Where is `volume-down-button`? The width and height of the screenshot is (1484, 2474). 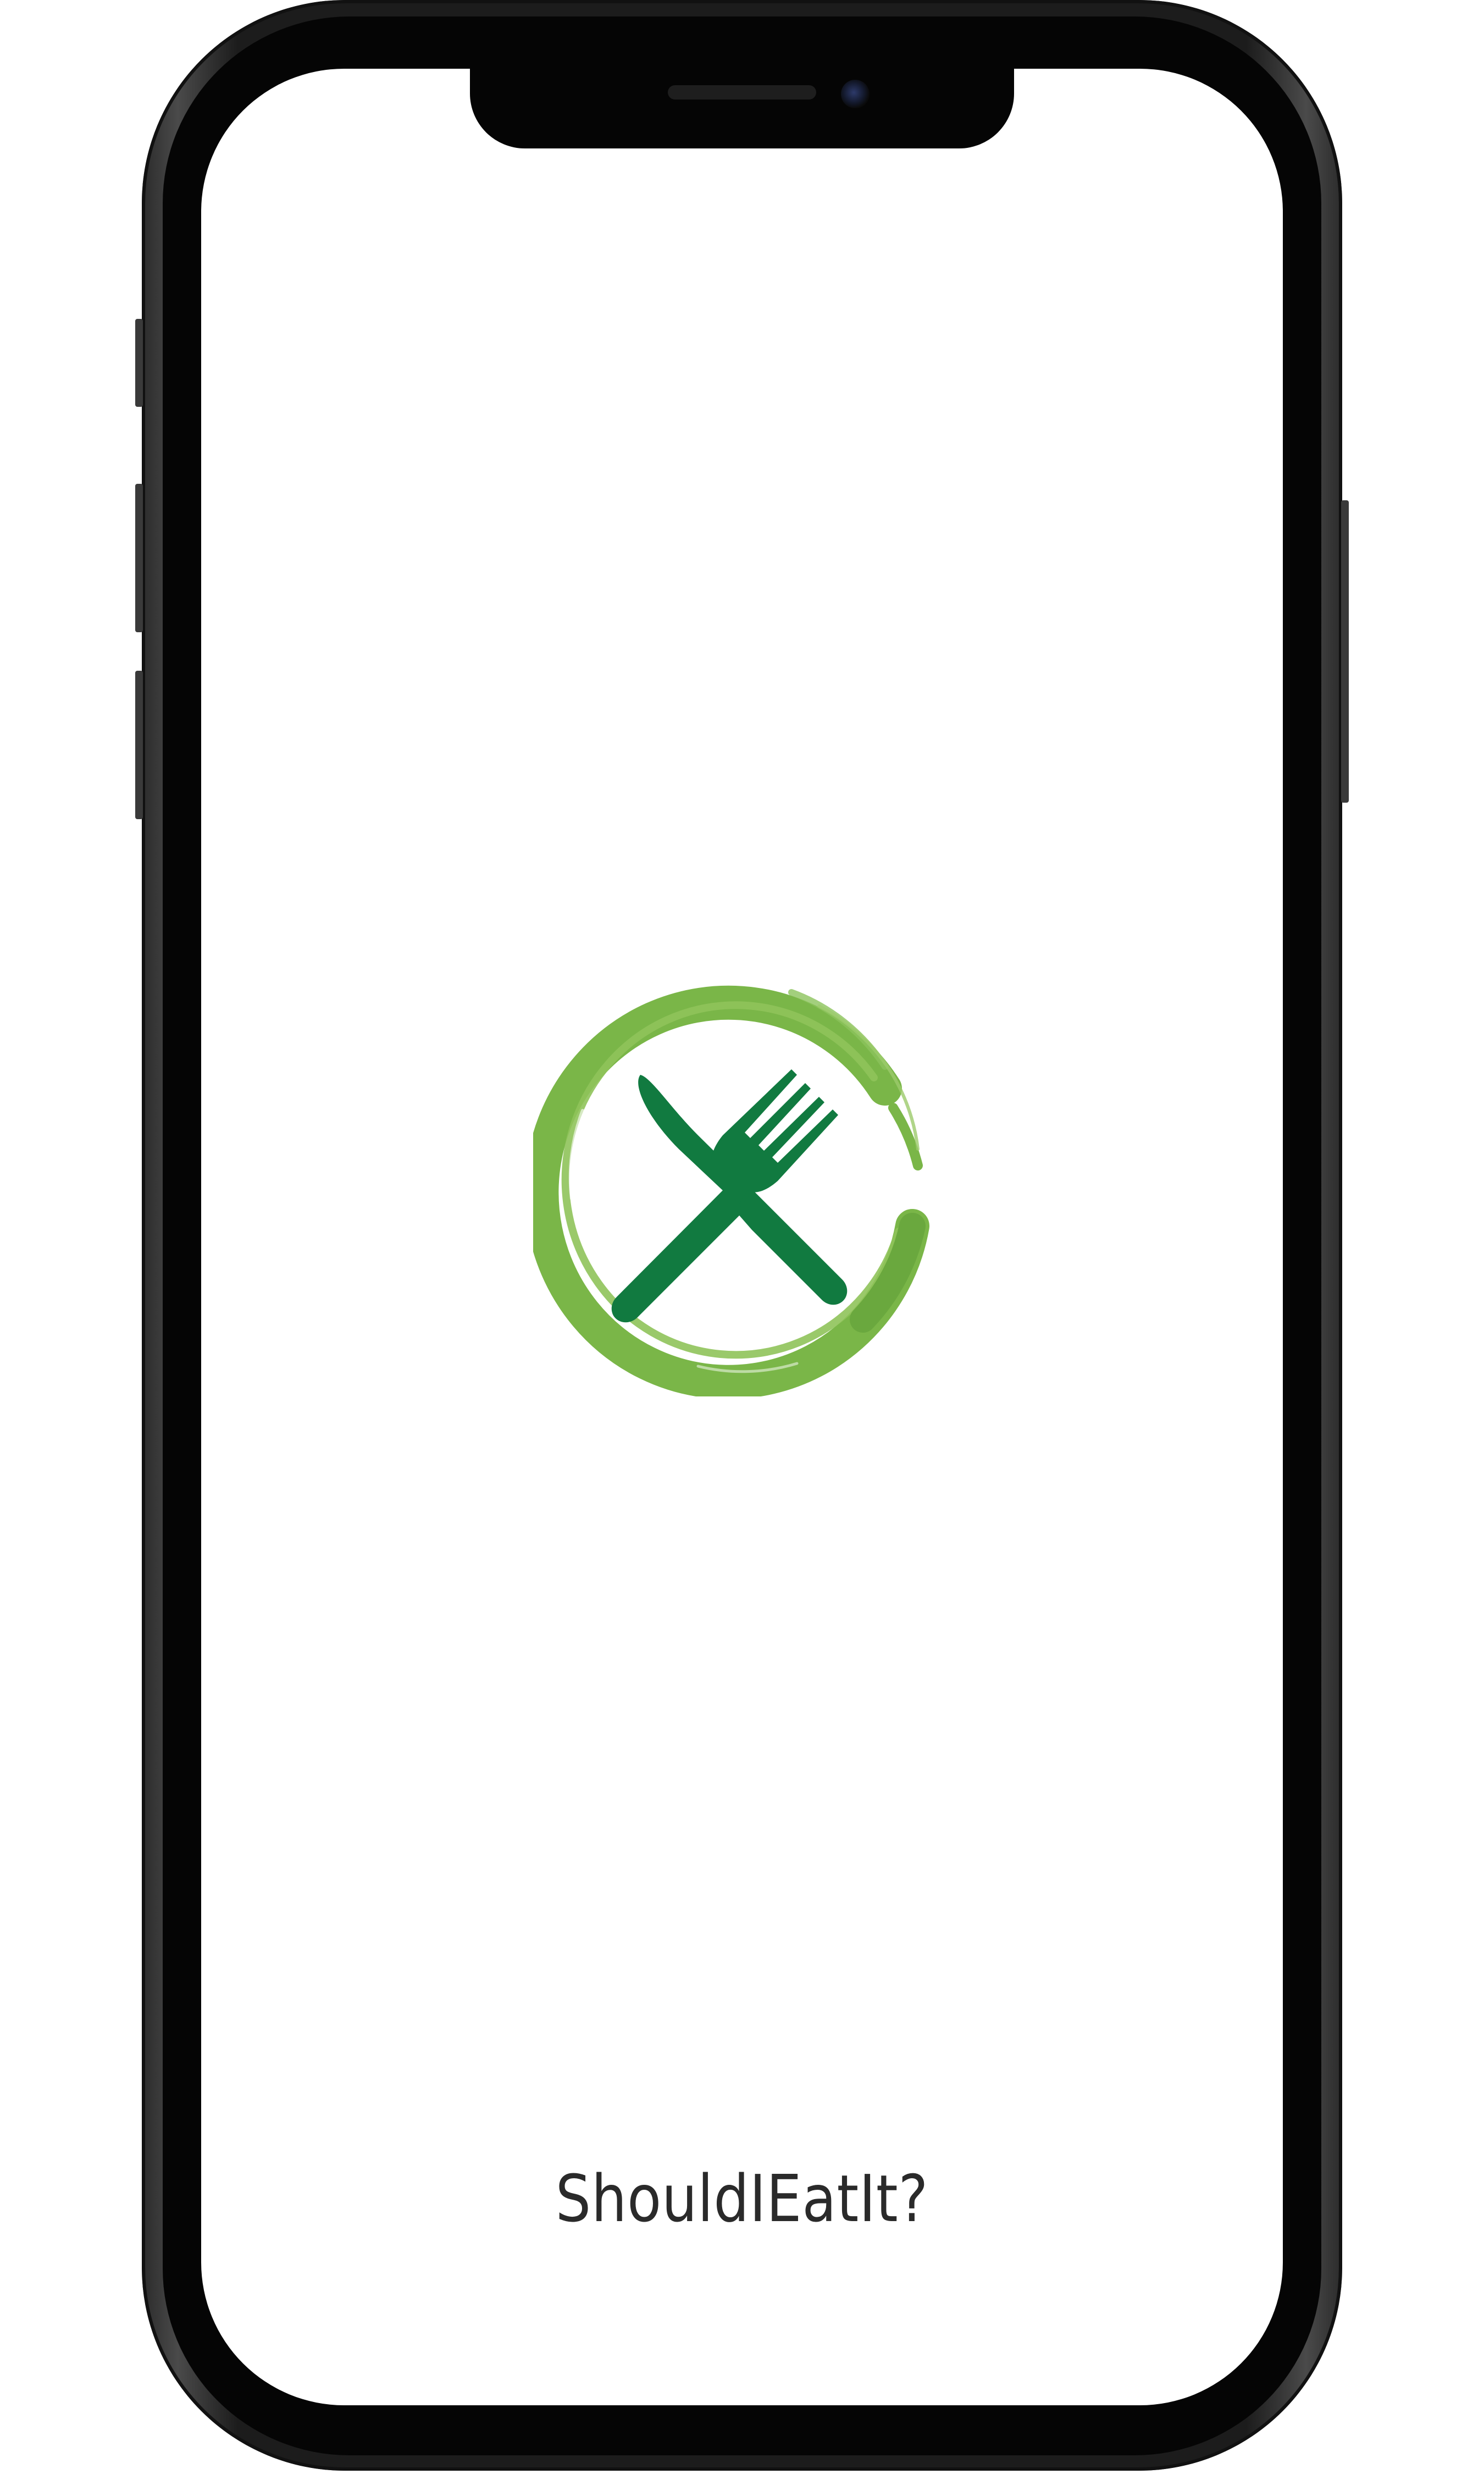
volume-down-button is located at coordinates (139, 745).